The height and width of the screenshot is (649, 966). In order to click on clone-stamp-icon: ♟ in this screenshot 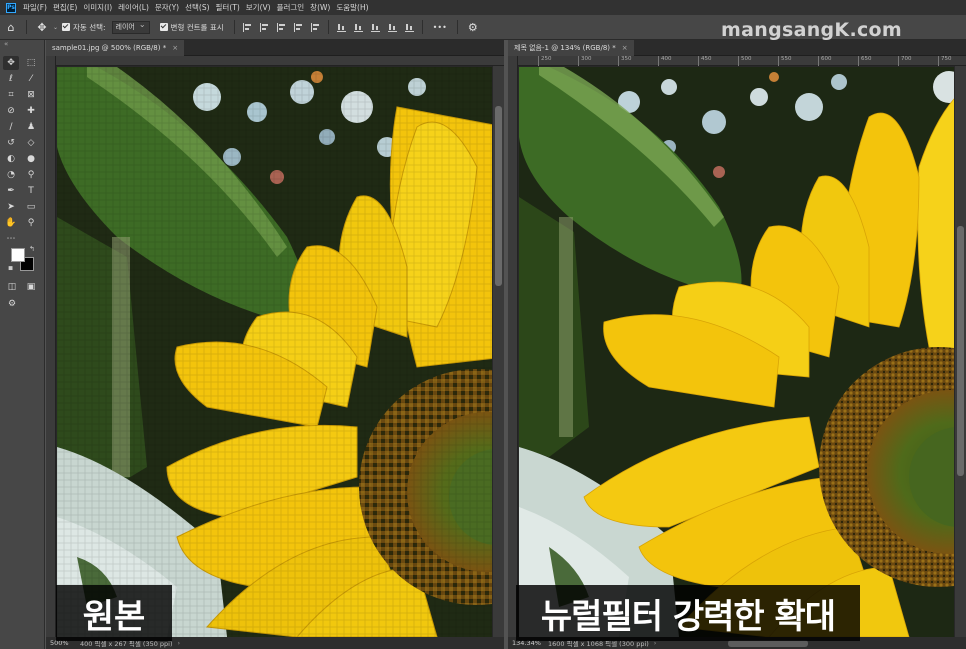, I will do `click(31, 127)`.